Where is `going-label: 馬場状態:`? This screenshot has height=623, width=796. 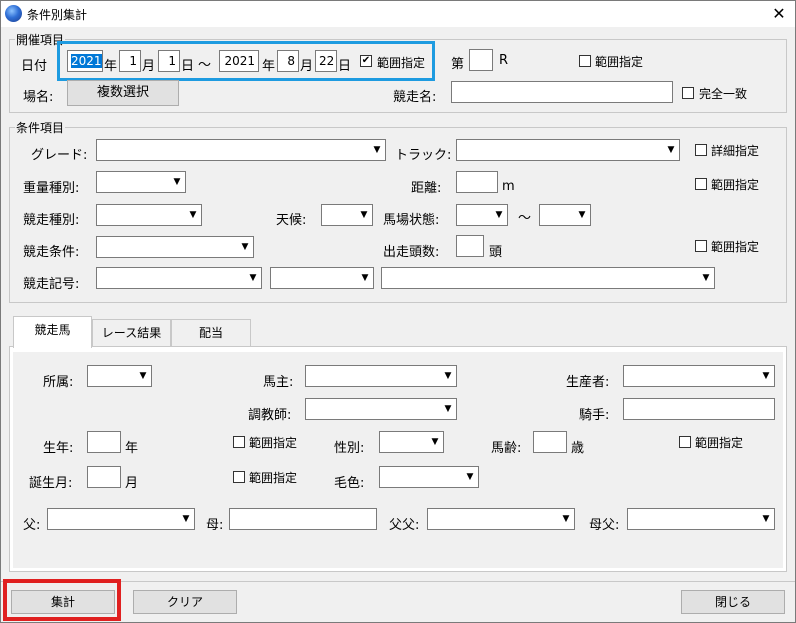
going-label: 馬場状態: is located at coordinates (411, 220).